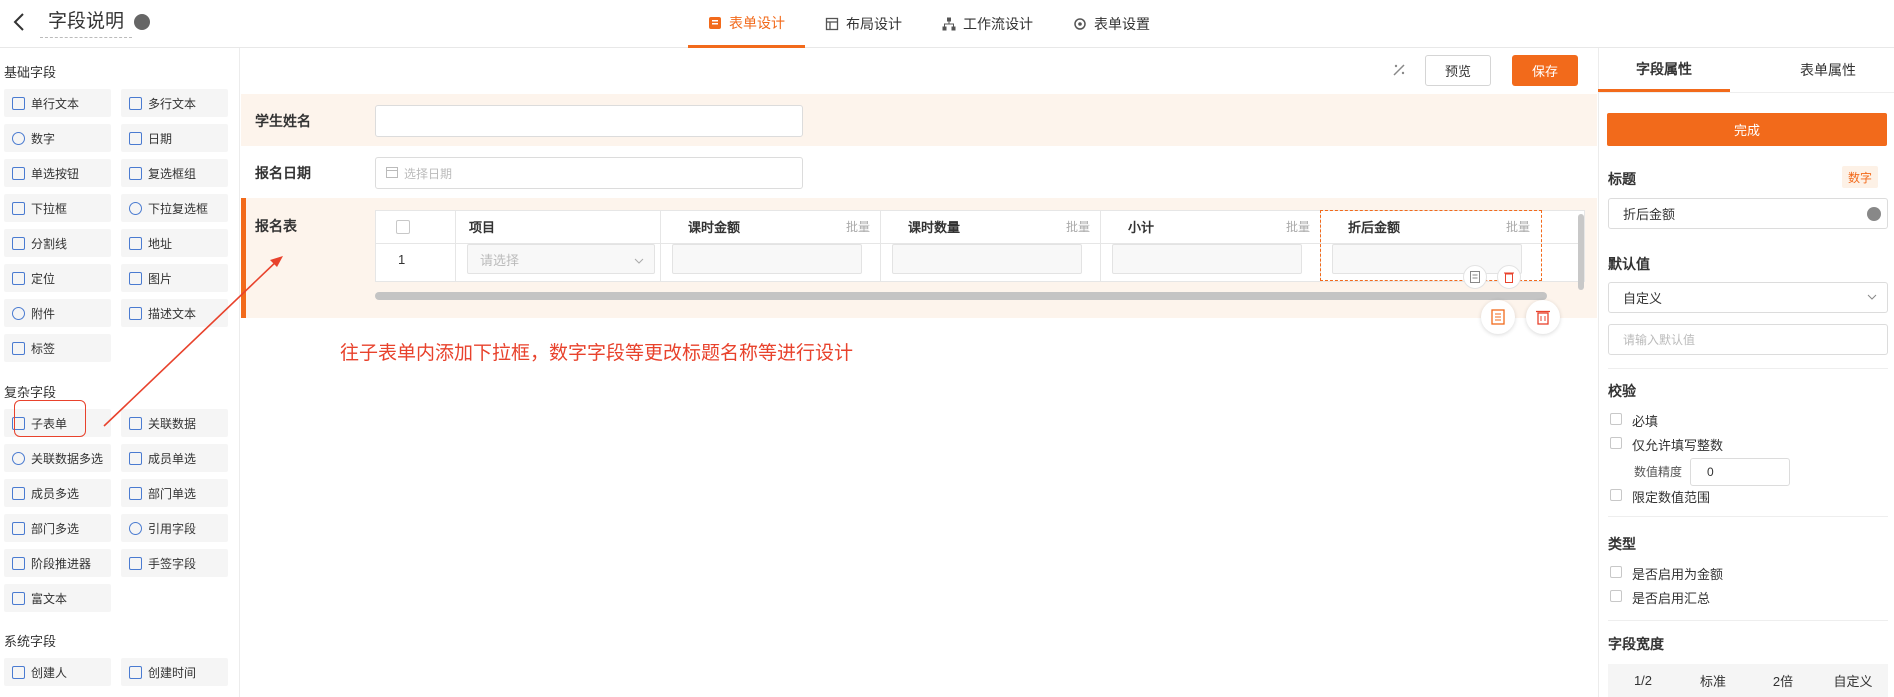  What do you see at coordinates (174, 423) in the screenshot?
I see `palette-field: 关联数据` at bounding box center [174, 423].